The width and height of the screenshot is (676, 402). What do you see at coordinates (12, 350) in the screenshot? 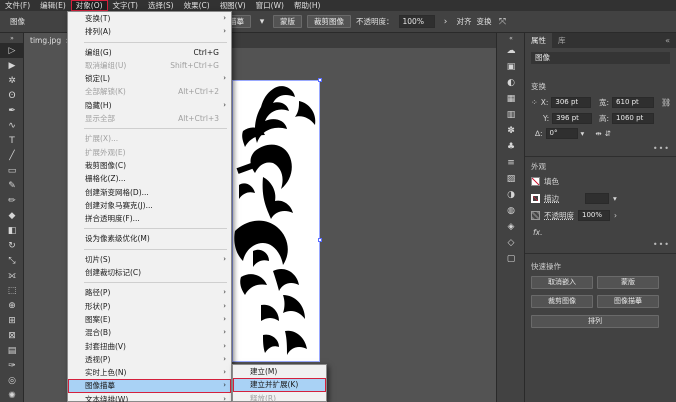
I see `gradient-tool-icon: ▤` at bounding box center [12, 350].